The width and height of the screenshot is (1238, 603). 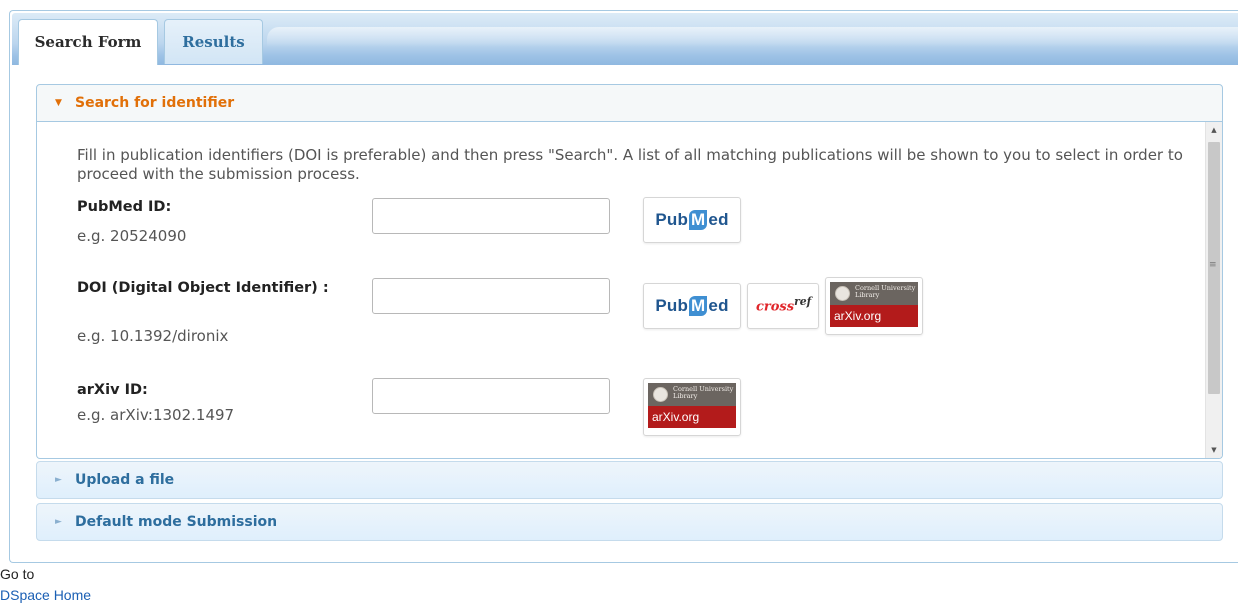 I want to click on crossref-logo: crossref, so click(x=784, y=305).